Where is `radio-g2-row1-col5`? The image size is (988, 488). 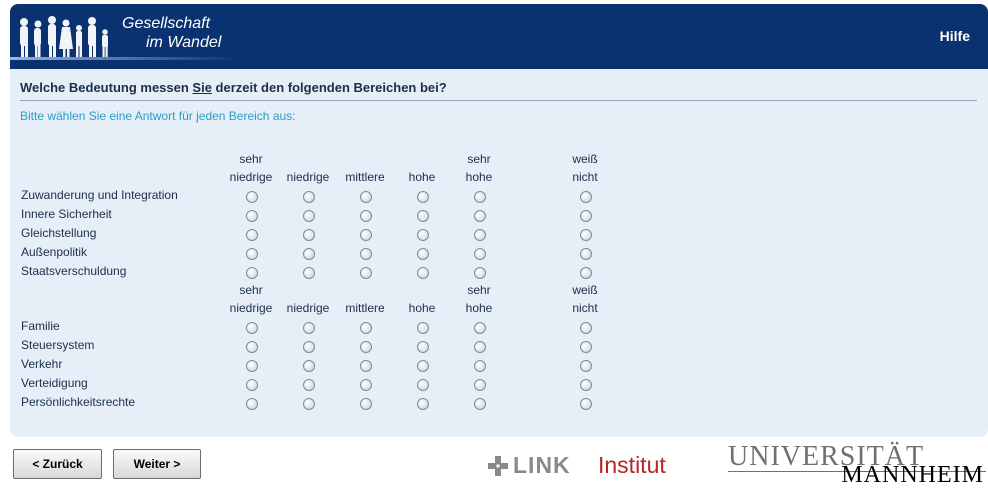
radio-g2-row1-col5 is located at coordinates (480, 328).